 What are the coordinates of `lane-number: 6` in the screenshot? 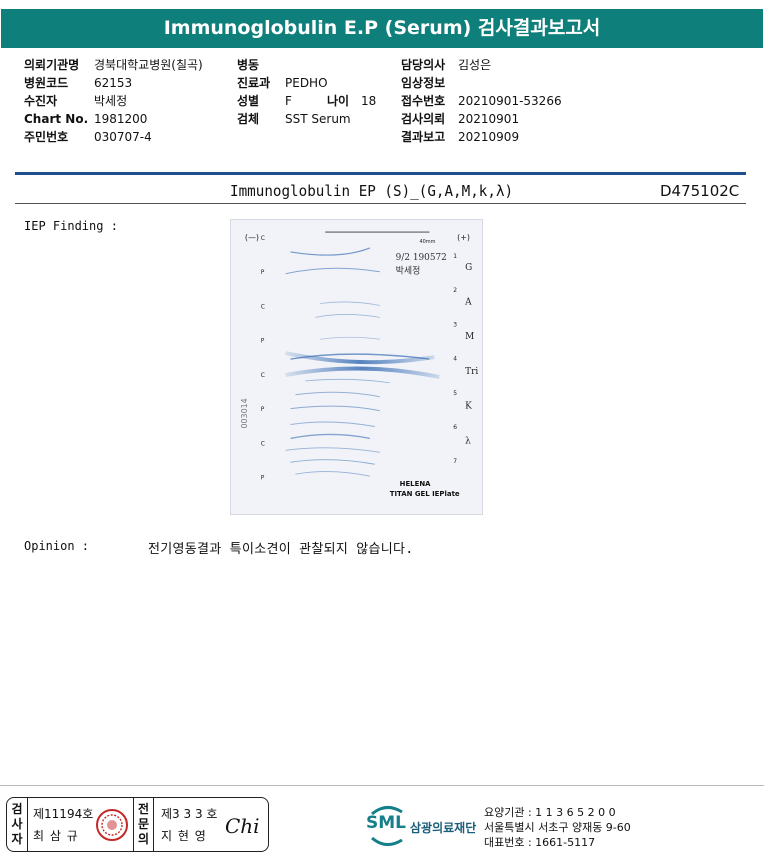 It's located at (455, 427).